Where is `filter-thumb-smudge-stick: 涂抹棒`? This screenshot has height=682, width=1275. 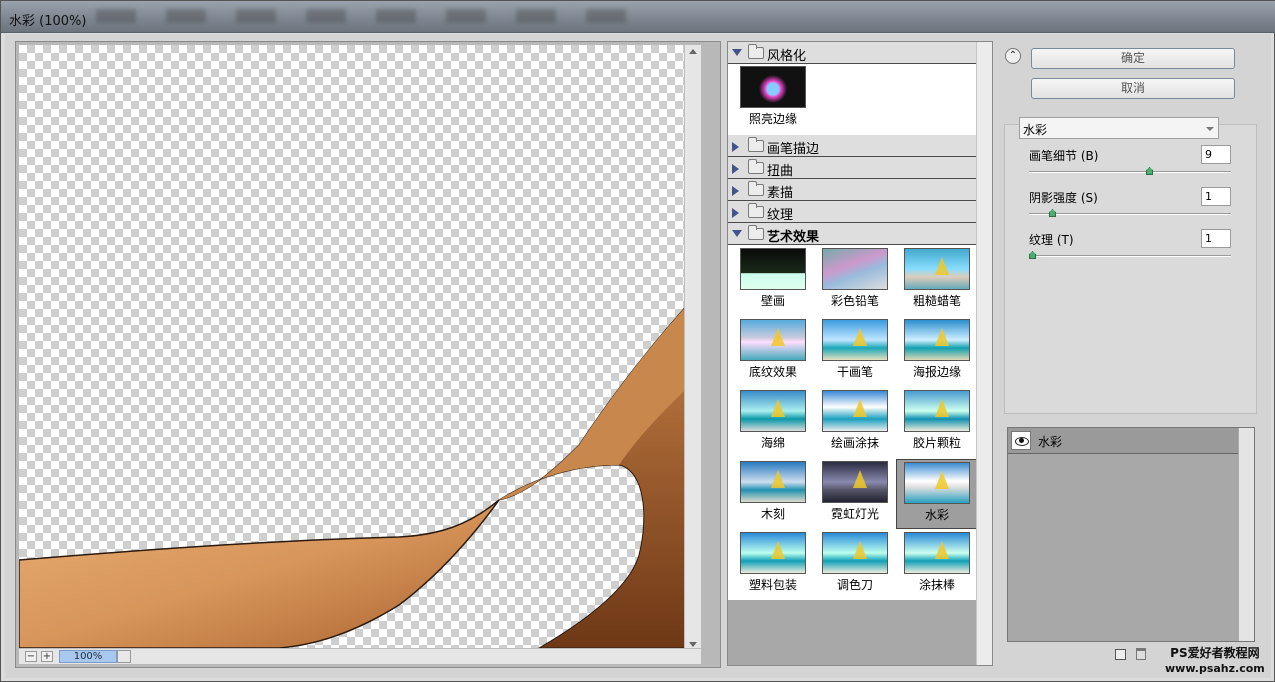
filter-thumb-smudge-stick: 涂抹棒 is located at coordinates (937, 565).